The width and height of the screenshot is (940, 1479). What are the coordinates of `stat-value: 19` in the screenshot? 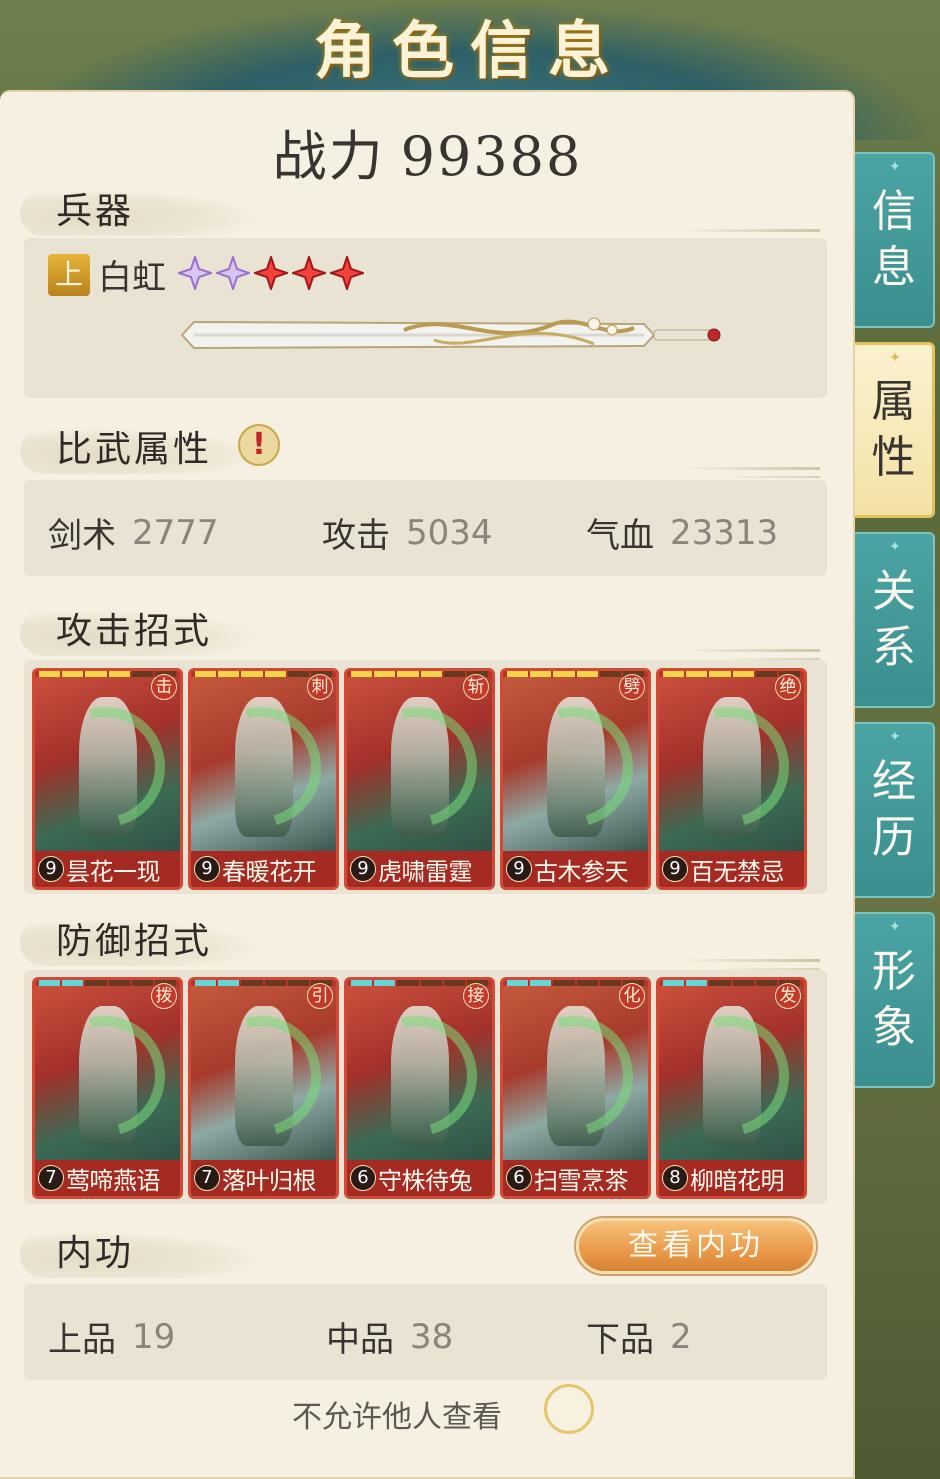 It's located at (154, 1336).